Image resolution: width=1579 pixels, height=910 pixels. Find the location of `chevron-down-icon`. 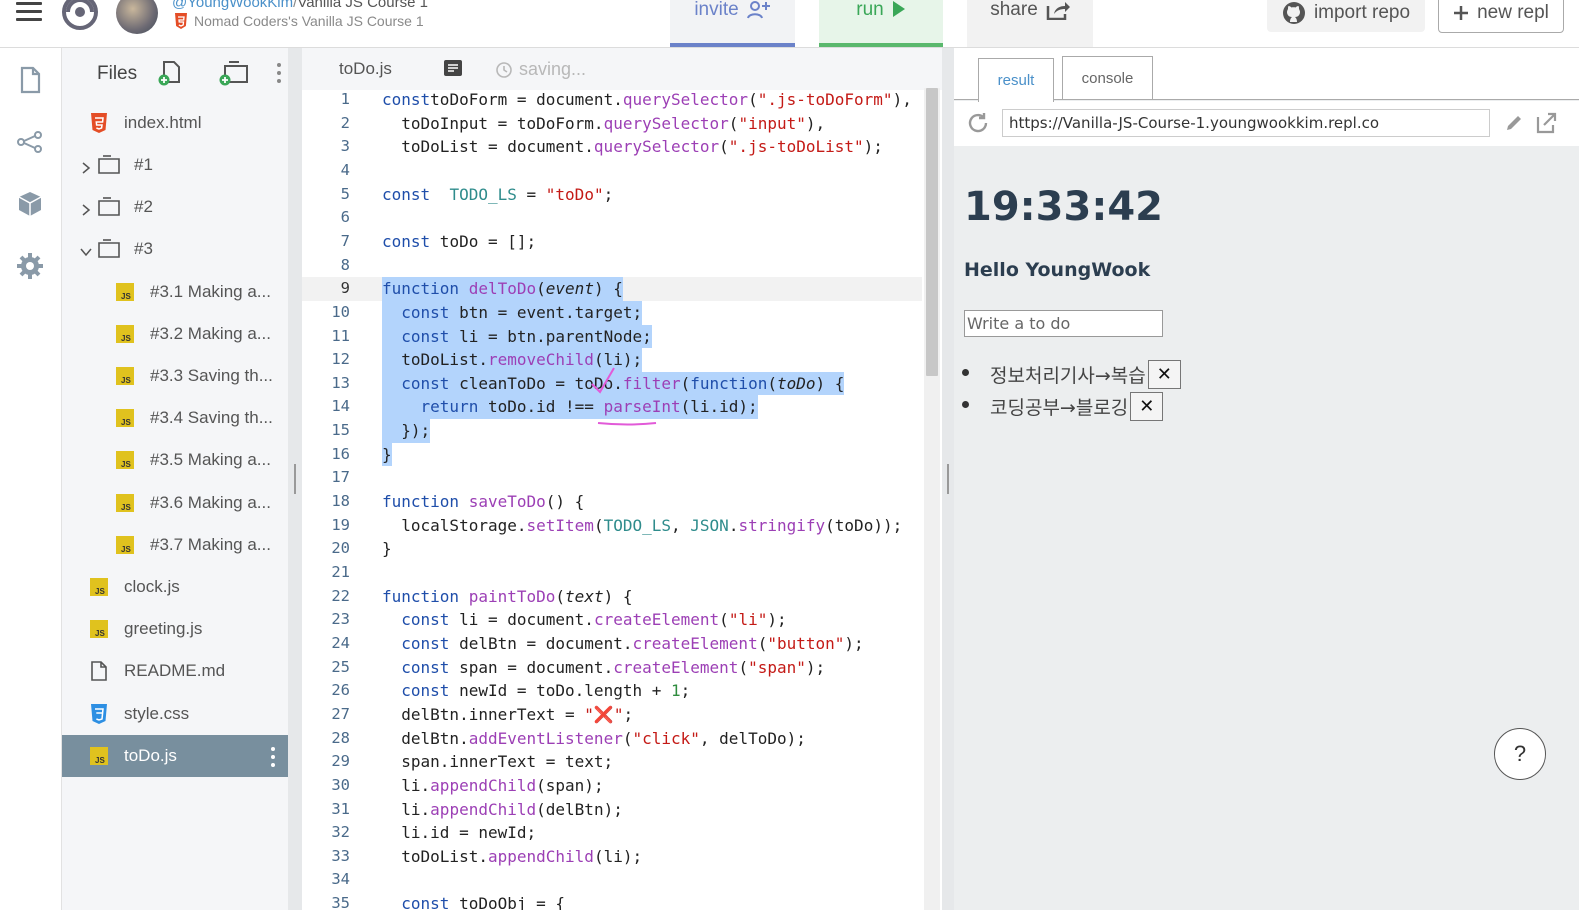

chevron-down-icon is located at coordinates (86, 250).